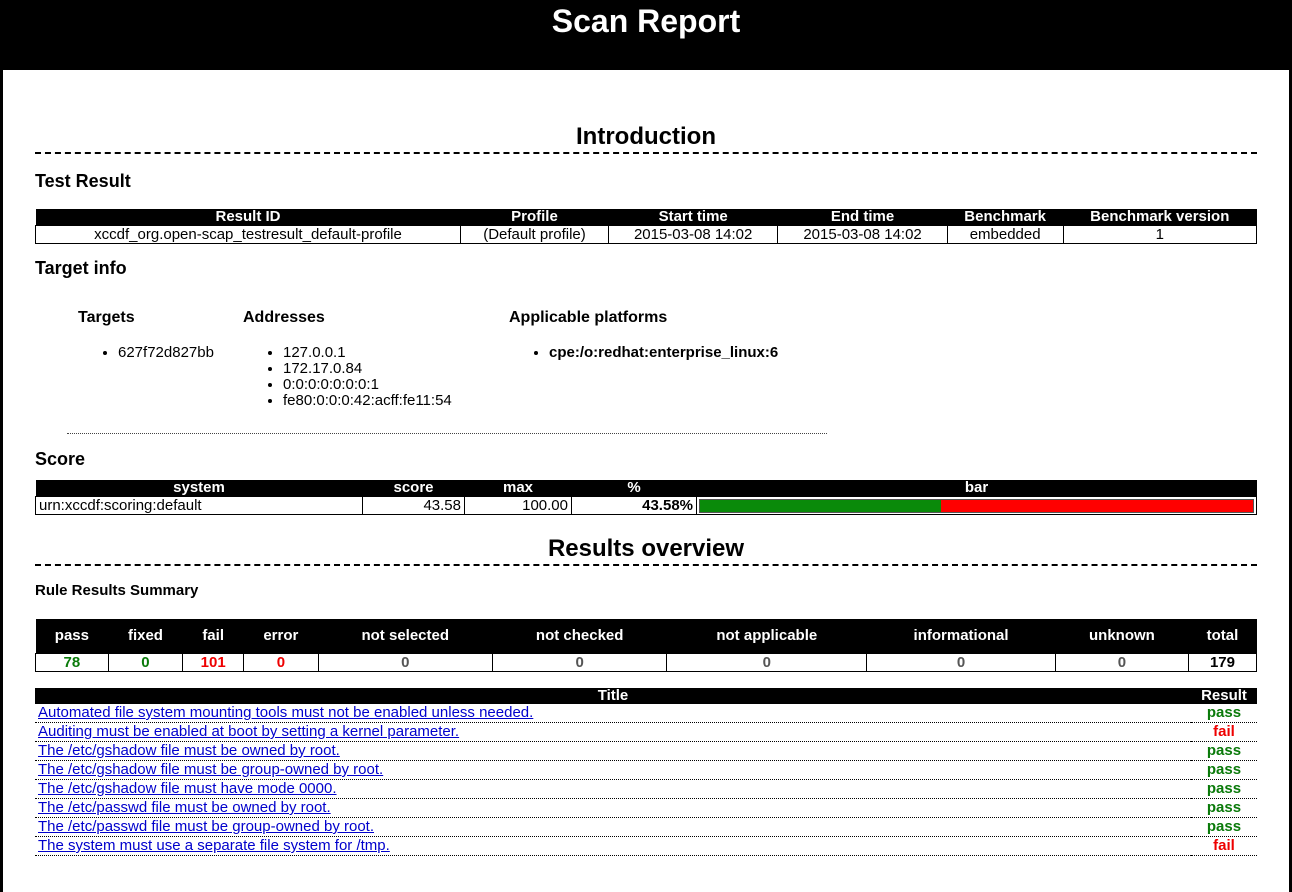  I want to click on score-bar-fail, so click(1096, 505).